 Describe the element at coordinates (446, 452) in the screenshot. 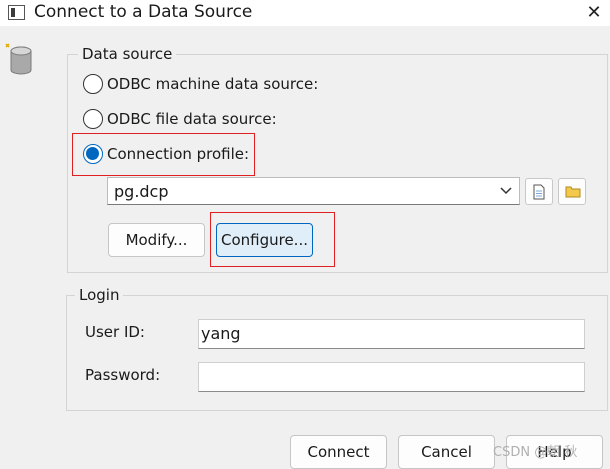

I see `cancel-button: Cancel` at that location.